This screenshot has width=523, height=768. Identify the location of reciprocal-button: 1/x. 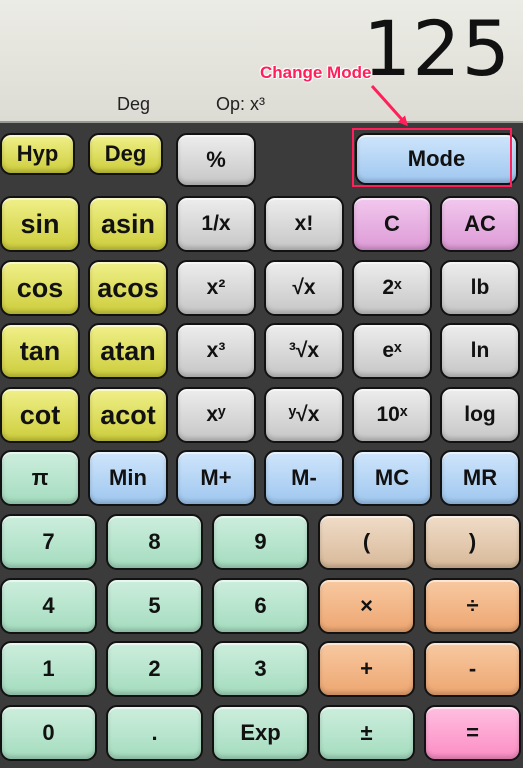
(216, 224).